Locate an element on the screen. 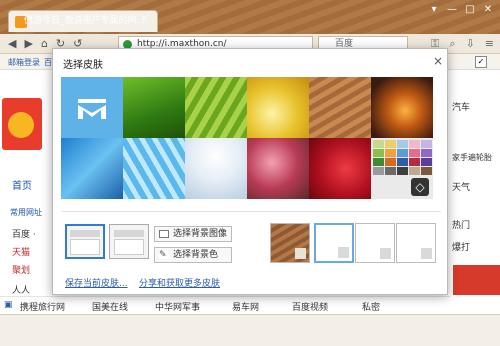 The width and height of the screenshot is (500, 346). theme-switch-icon: ◇ is located at coordinates (420, 187).